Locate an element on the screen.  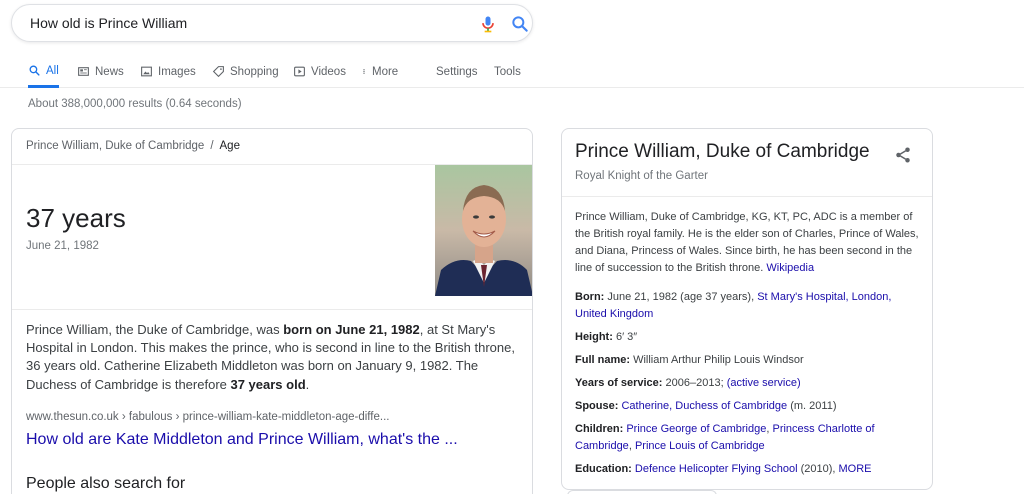
fact-label: Spouse: is located at coordinates (597, 406).